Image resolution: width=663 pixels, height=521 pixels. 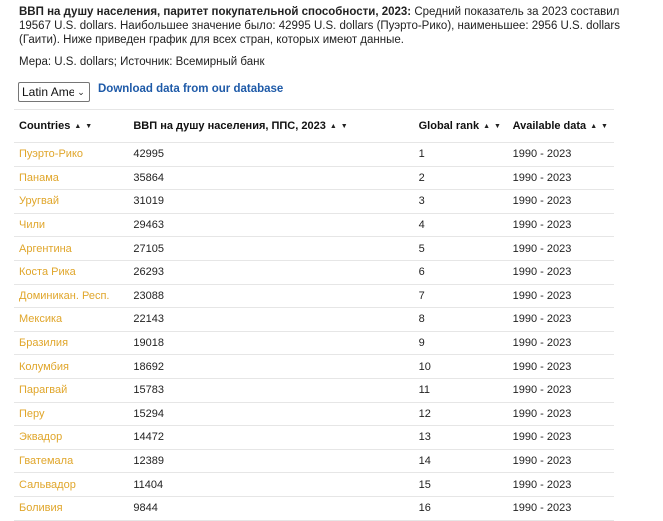 I want to click on country-link: Панама, so click(x=71, y=178).